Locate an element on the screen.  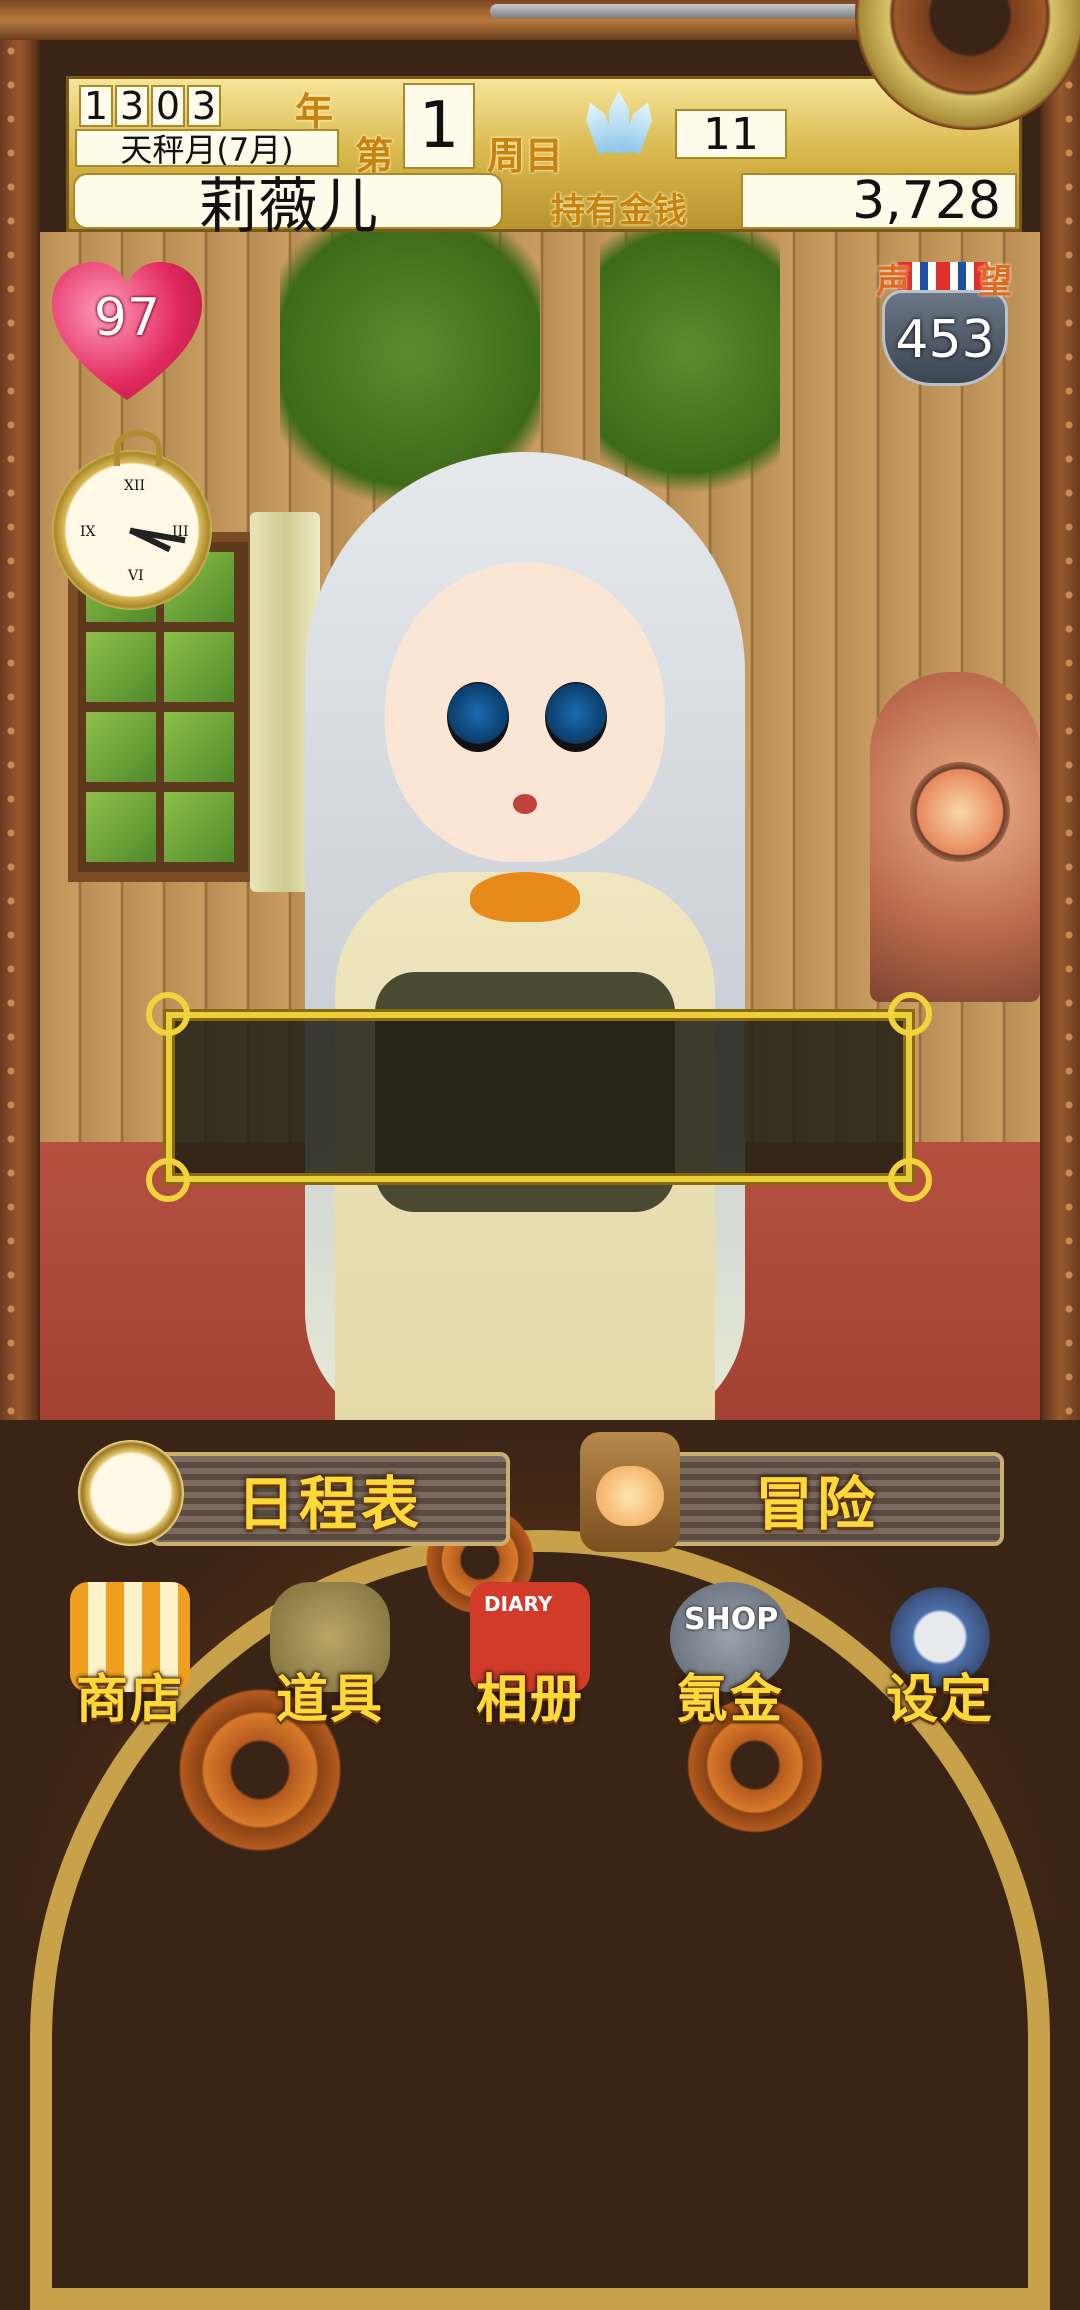
fame-badge: 声 望 453 is located at coordinates (945, 320).